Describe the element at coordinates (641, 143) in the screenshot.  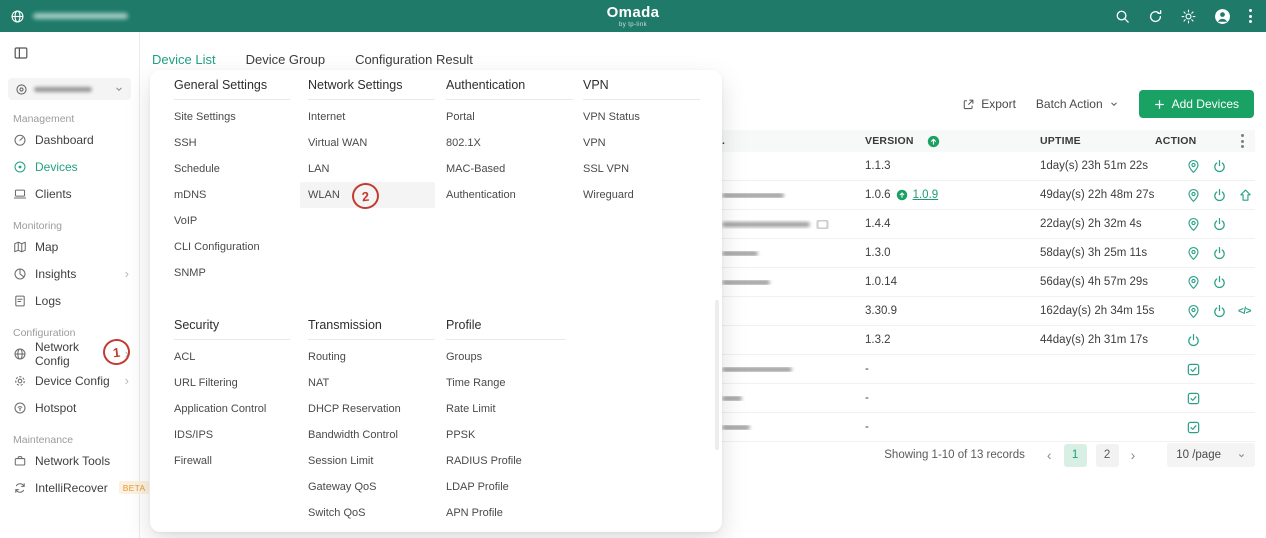
I see `menu-item-vpn: VPN` at that location.